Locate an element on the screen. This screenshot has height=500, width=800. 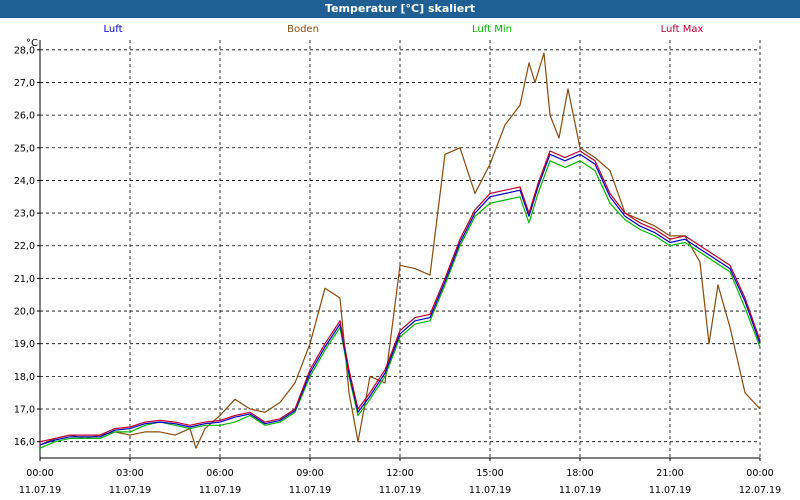
y-tick-label: 26,0 is located at coordinates (24, 116).